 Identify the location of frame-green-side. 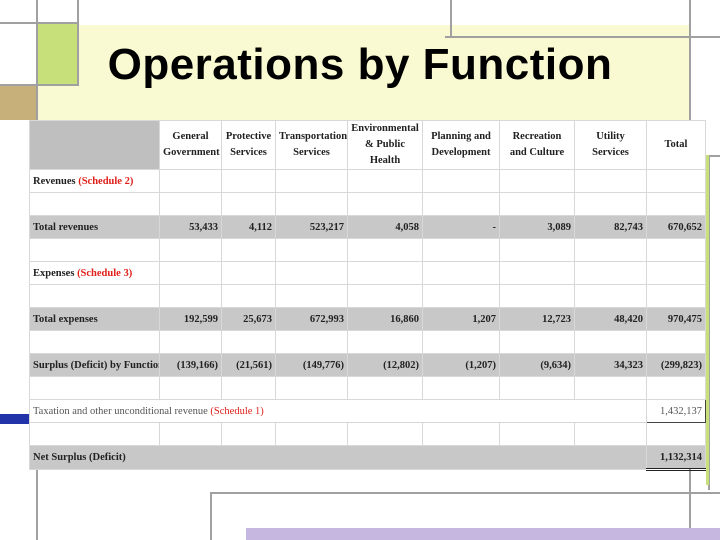
(707, 320).